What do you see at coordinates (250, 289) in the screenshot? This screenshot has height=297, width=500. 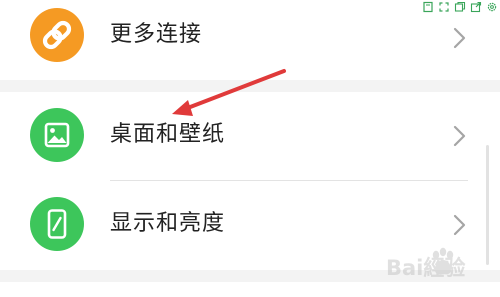 I see `settings-card-next` at bounding box center [250, 289].